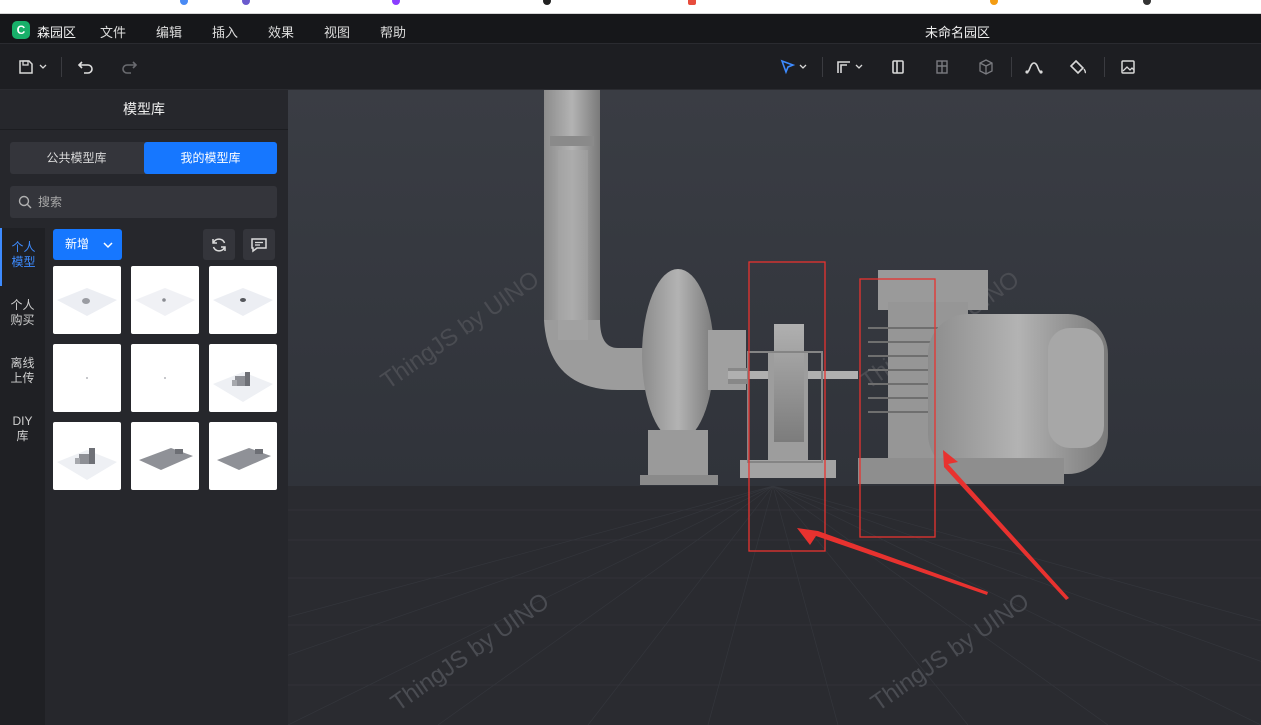 This screenshot has width=1261, height=725. I want to click on refresh-icon, so click(219, 244).